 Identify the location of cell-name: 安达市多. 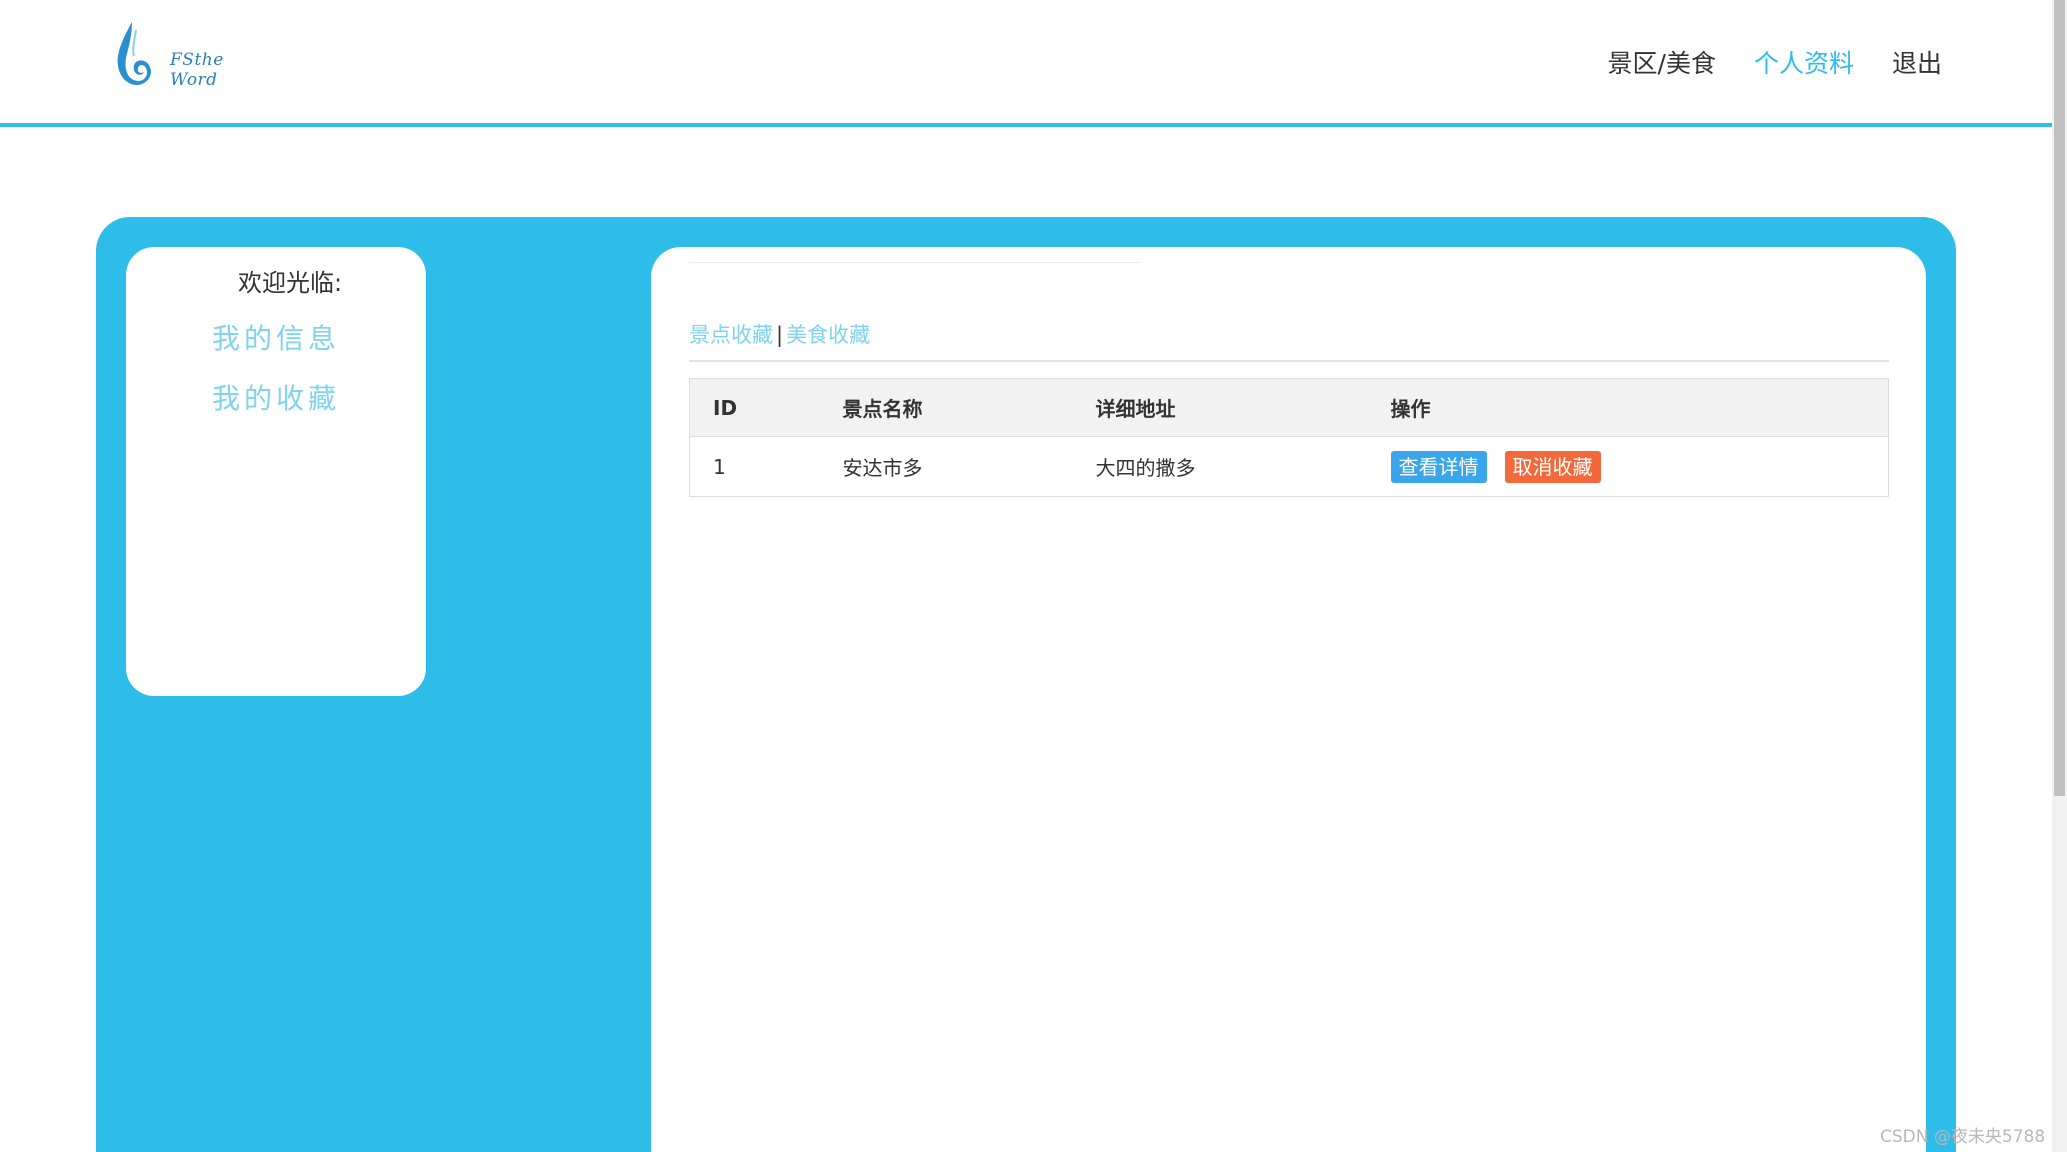
(882, 468).